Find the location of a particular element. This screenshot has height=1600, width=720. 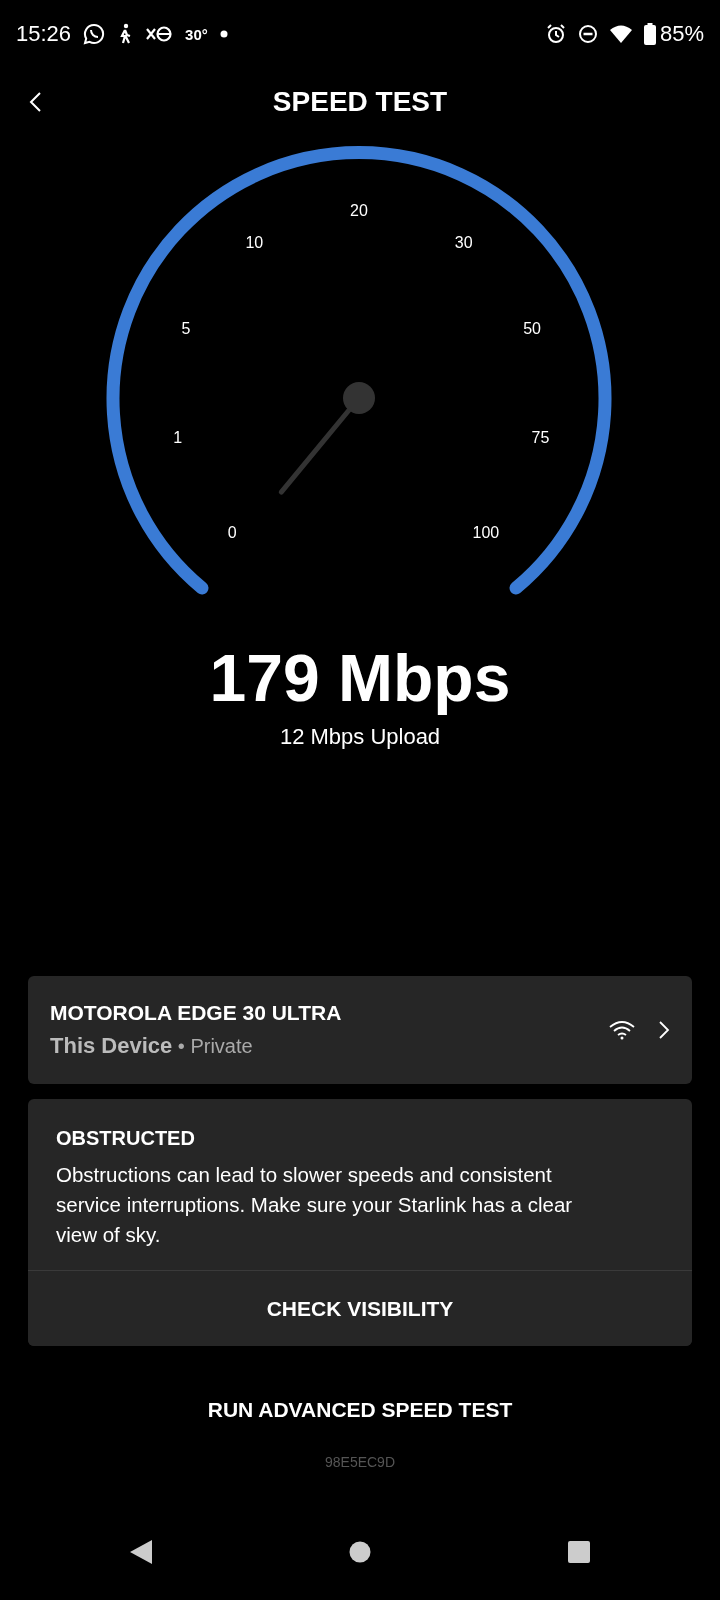

upload-speed: 12 Mbps Upload is located at coordinates (360, 737).